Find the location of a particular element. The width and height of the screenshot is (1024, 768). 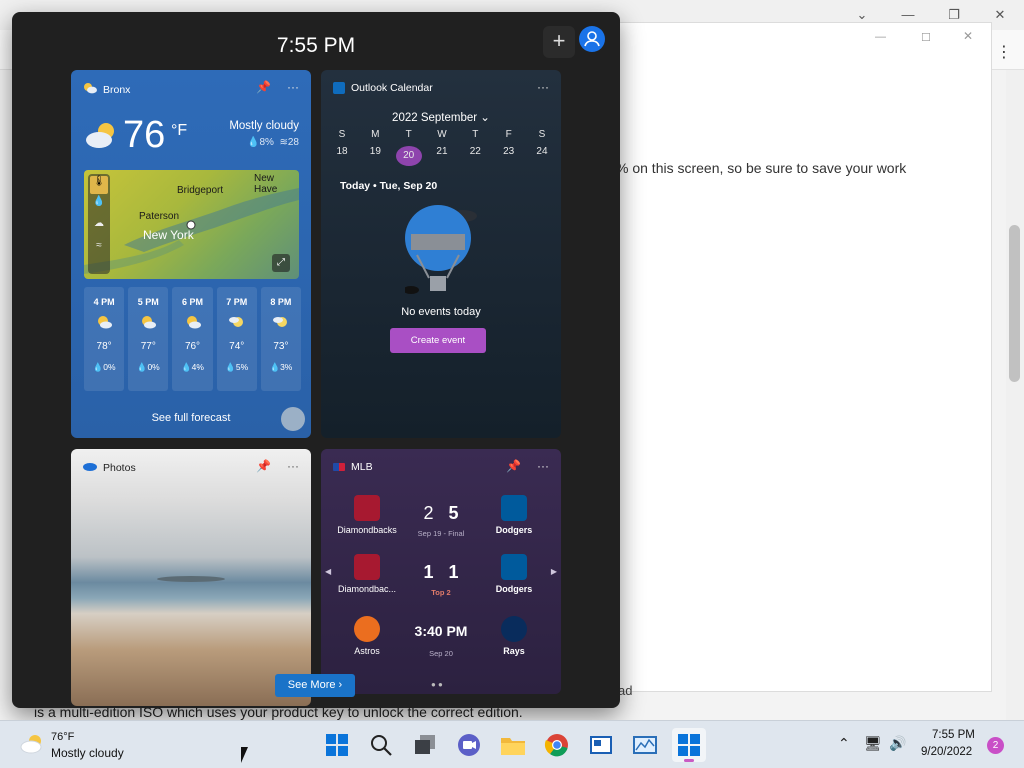

today-label: Today • Tue, Sep 20 is located at coordinates (389, 186).